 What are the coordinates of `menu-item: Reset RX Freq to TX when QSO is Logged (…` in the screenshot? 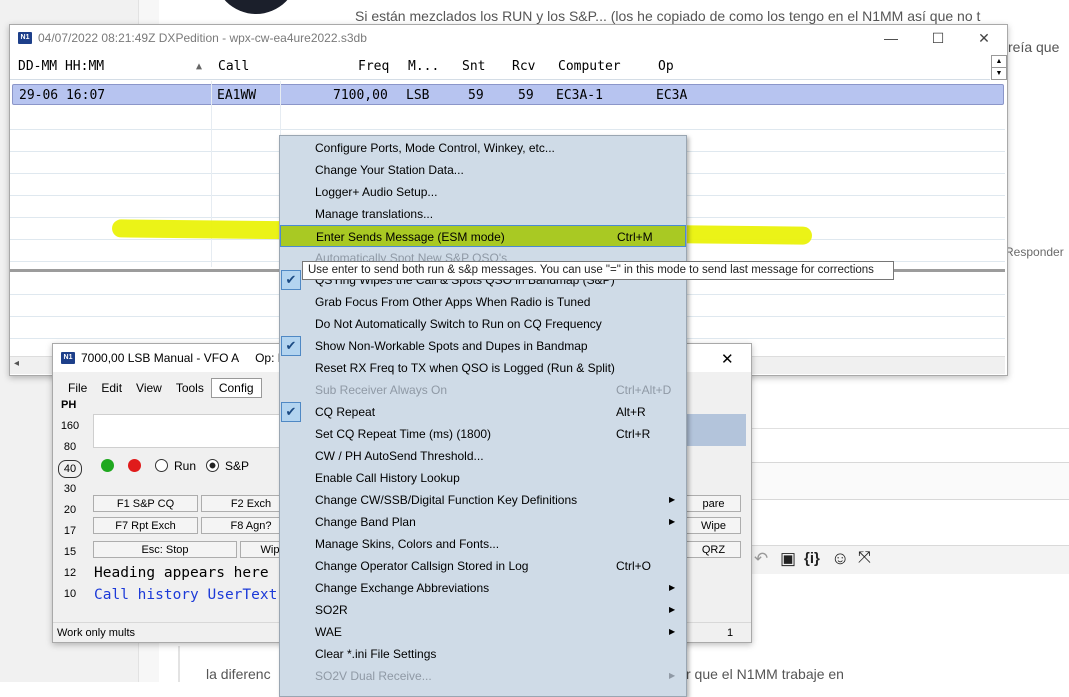 It's located at (483, 368).